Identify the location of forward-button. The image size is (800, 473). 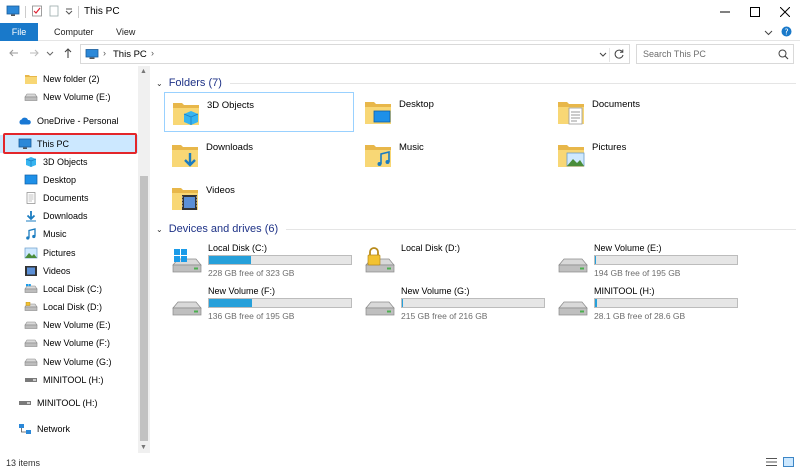
(34, 53).